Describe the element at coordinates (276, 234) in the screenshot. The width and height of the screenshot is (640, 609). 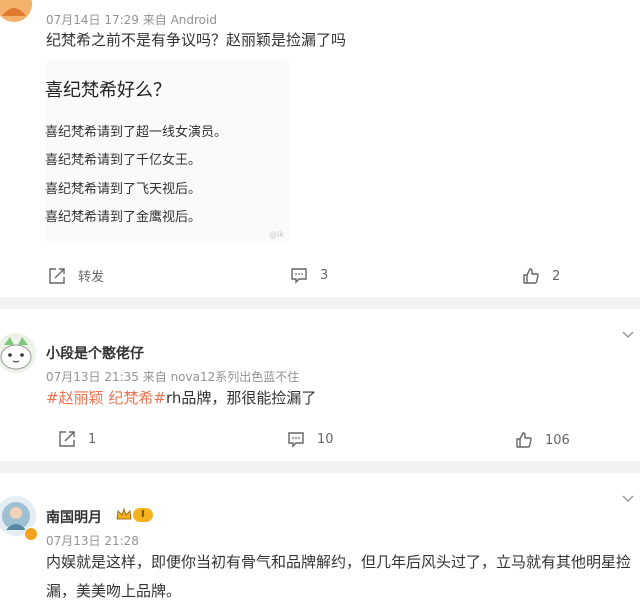
I see `image-watermark: @Ik` at that location.